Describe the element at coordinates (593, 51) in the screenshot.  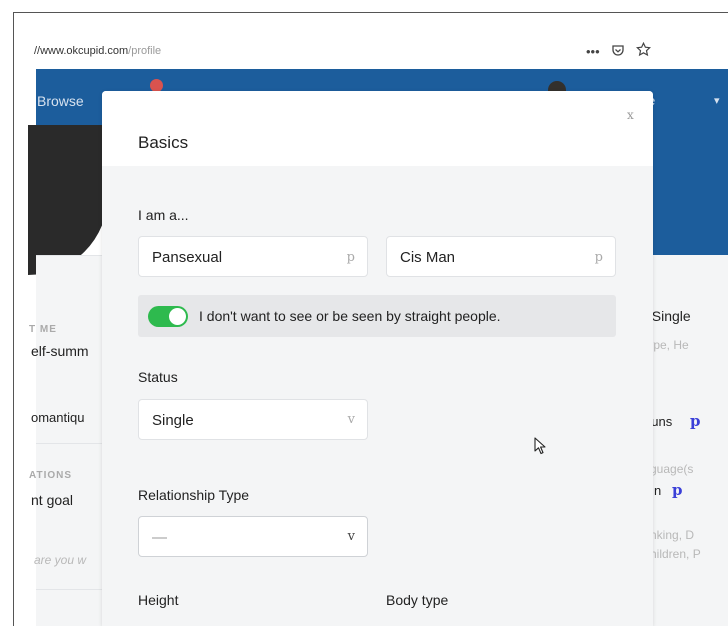
I see `ellipsis-icon: •••` at that location.